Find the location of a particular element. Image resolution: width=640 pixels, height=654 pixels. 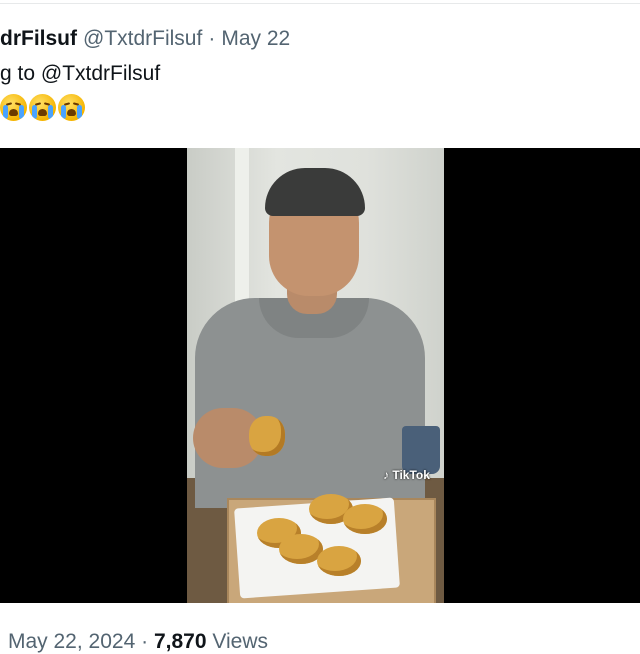

replying-to-line: g to @TxtdrFilsuf is located at coordinates (80, 74).